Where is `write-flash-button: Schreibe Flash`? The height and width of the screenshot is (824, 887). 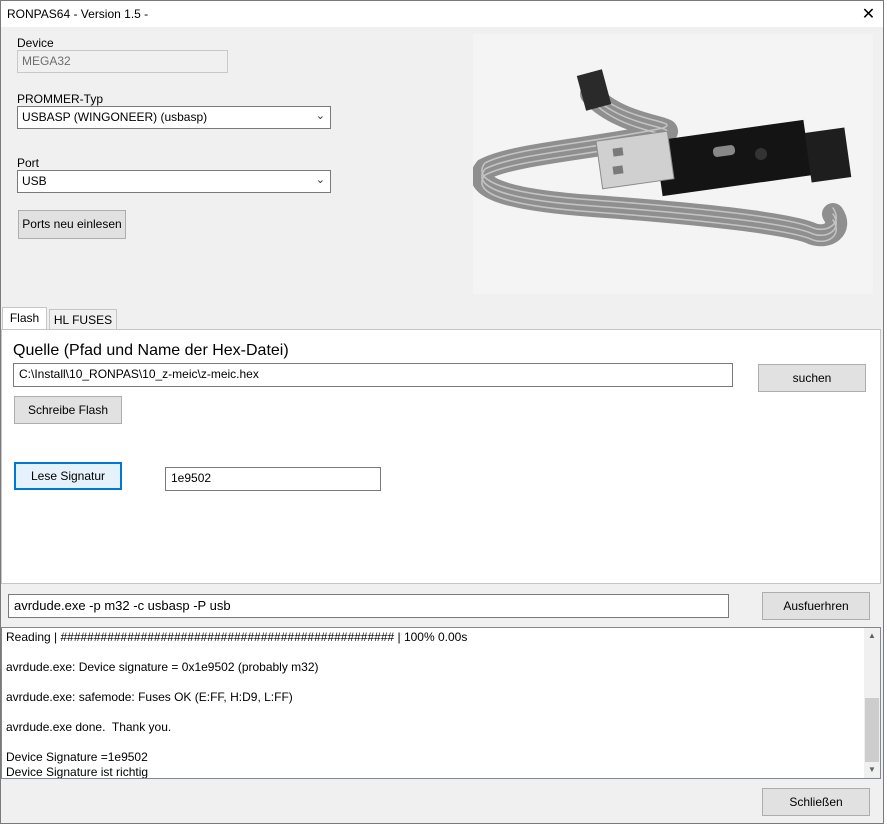 write-flash-button: Schreibe Flash is located at coordinates (68, 410).